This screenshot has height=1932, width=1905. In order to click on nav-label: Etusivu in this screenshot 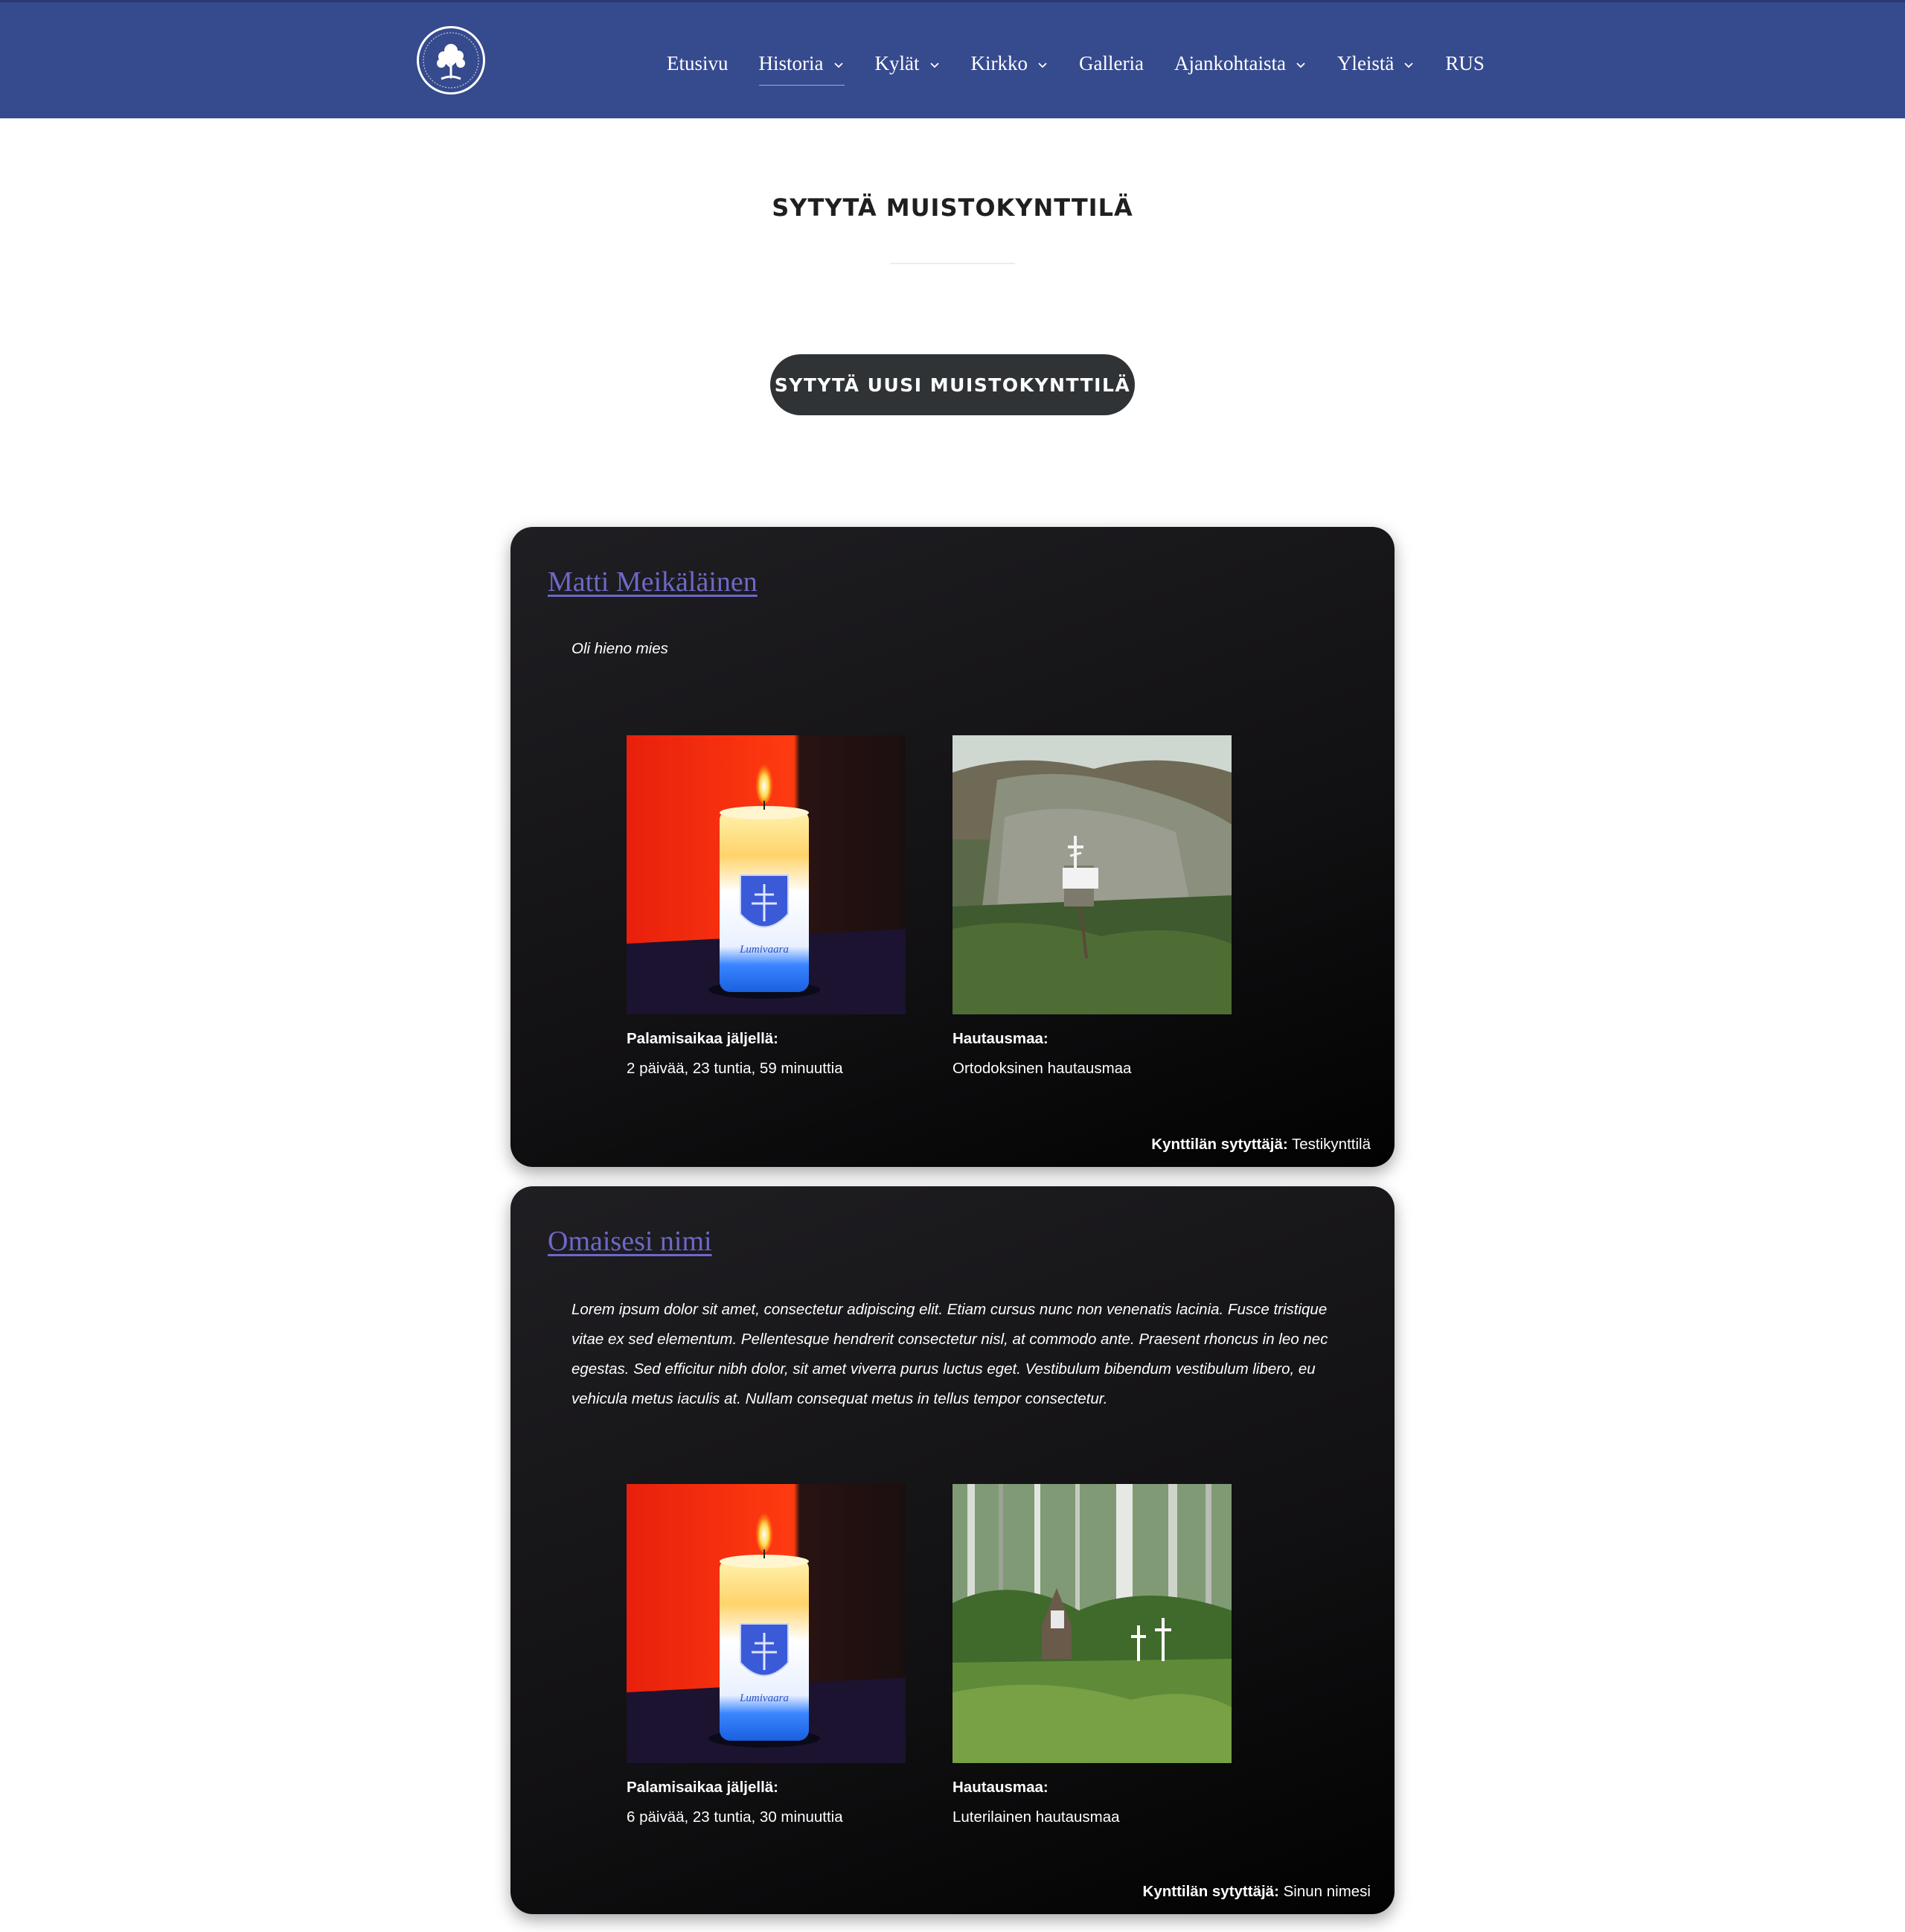, I will do `click(698, 62)`.